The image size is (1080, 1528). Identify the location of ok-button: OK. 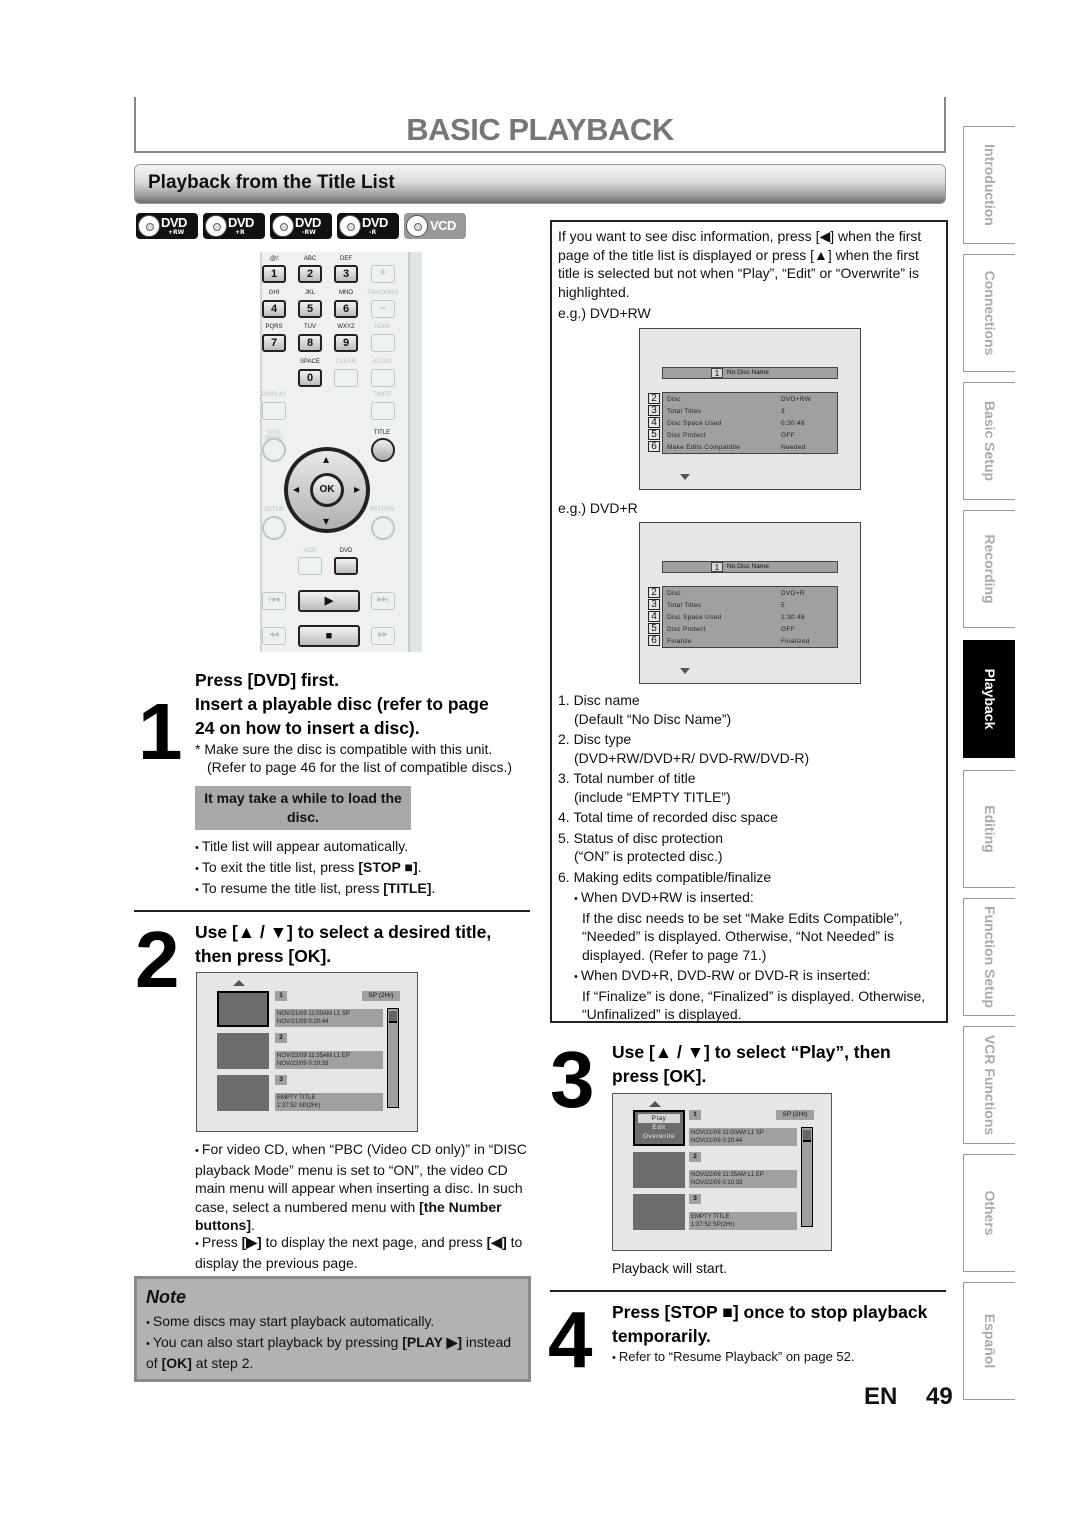
(327, 490).